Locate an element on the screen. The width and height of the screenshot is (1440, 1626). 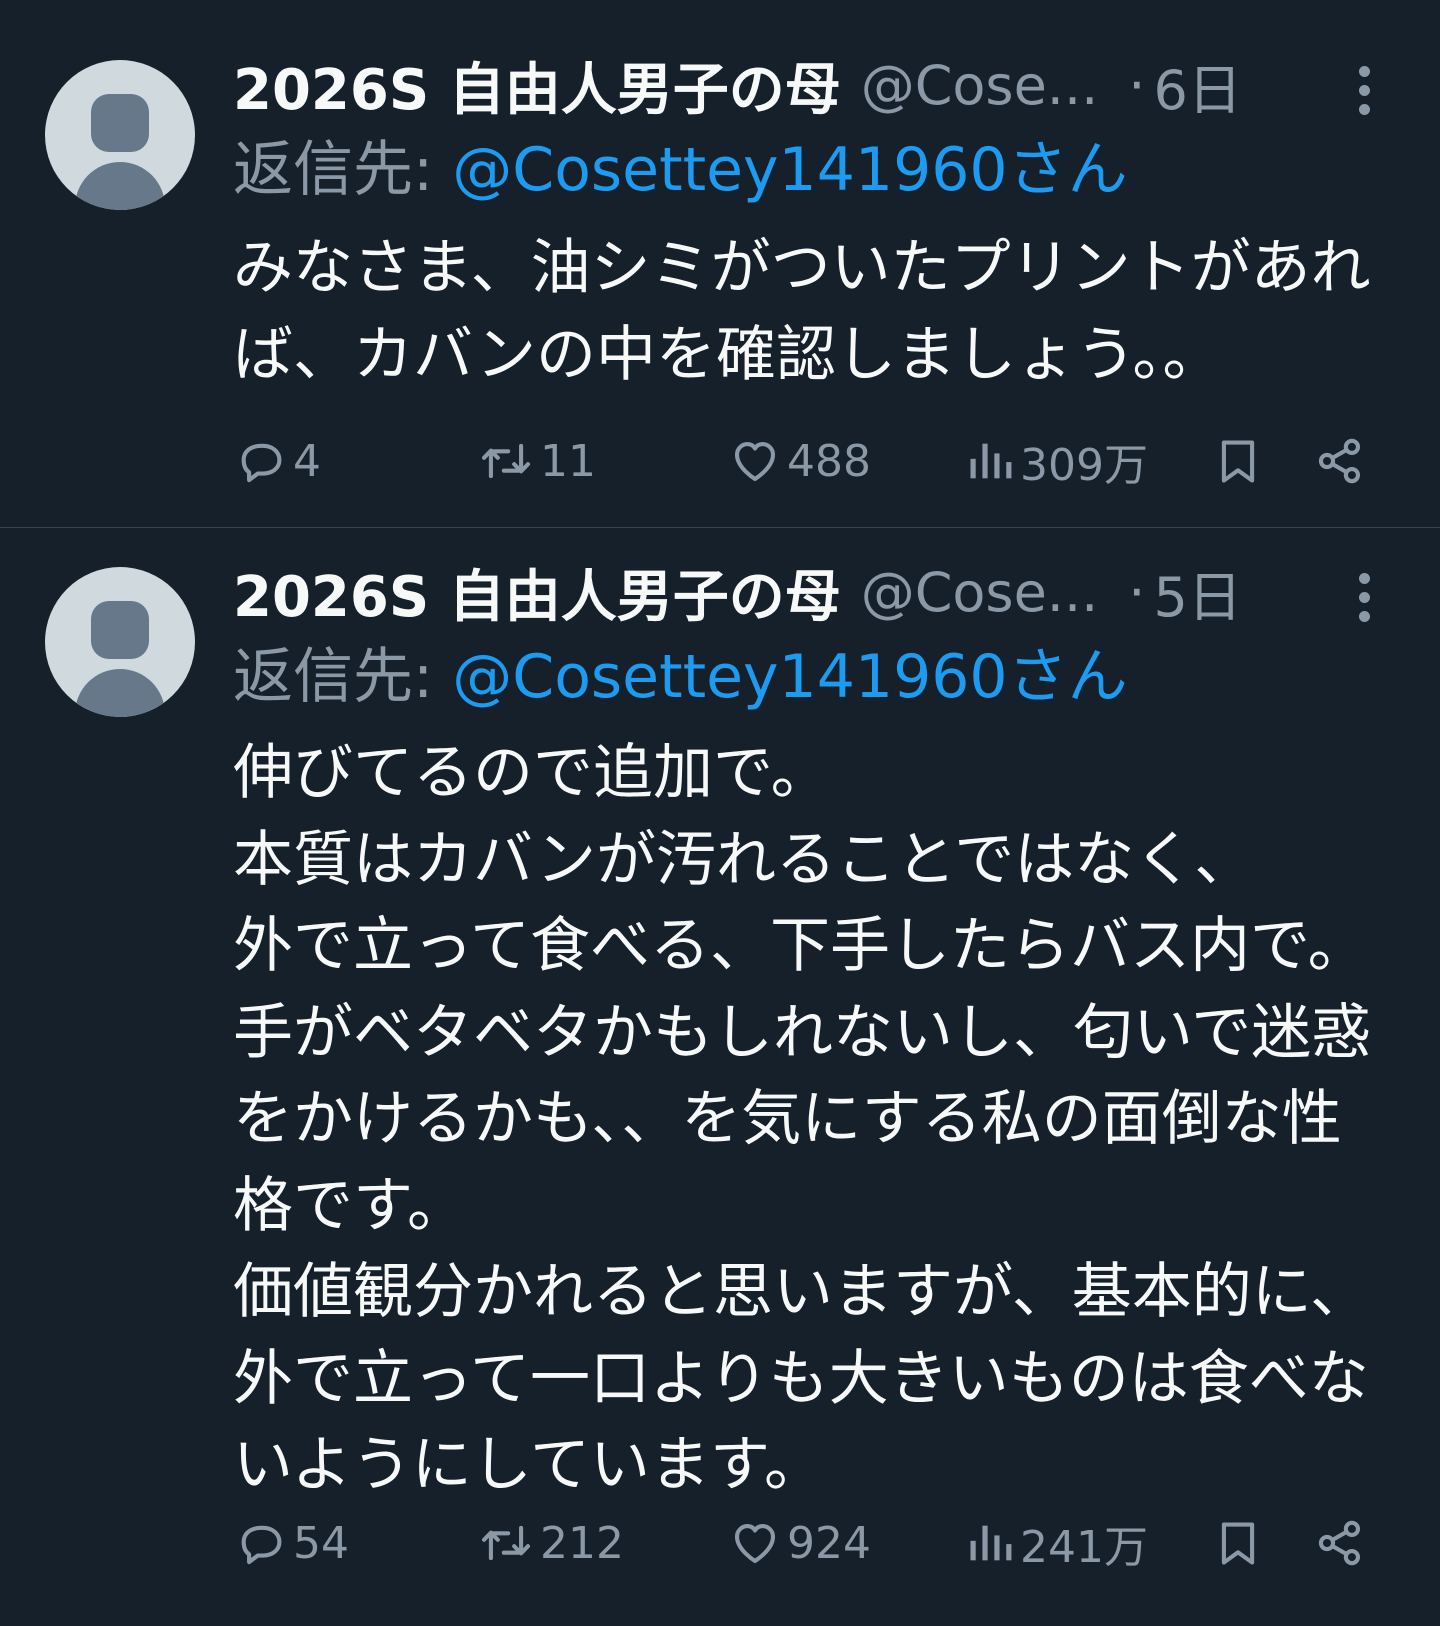
tweet-text-line: 格です。 is located at coordinates (350, 1205).